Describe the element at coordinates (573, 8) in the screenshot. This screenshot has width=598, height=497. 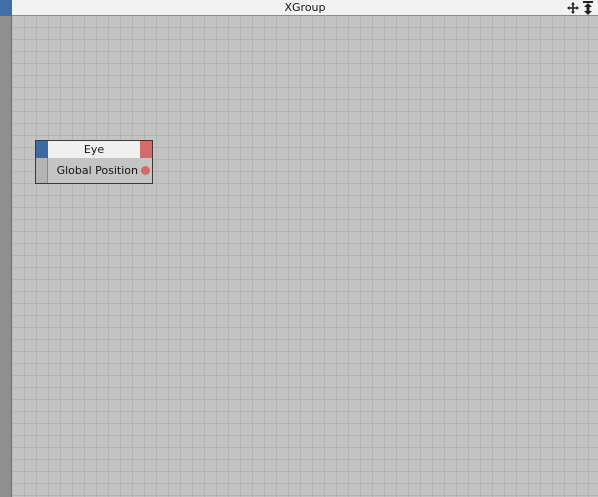
I see `move-icon` at that location.